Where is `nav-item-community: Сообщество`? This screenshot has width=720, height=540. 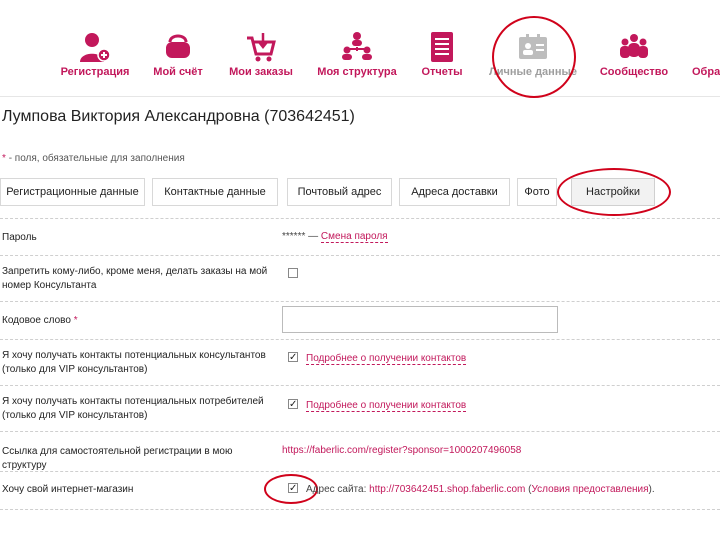
nav-item-community: Сообщество is located at coordinates (634, 53).